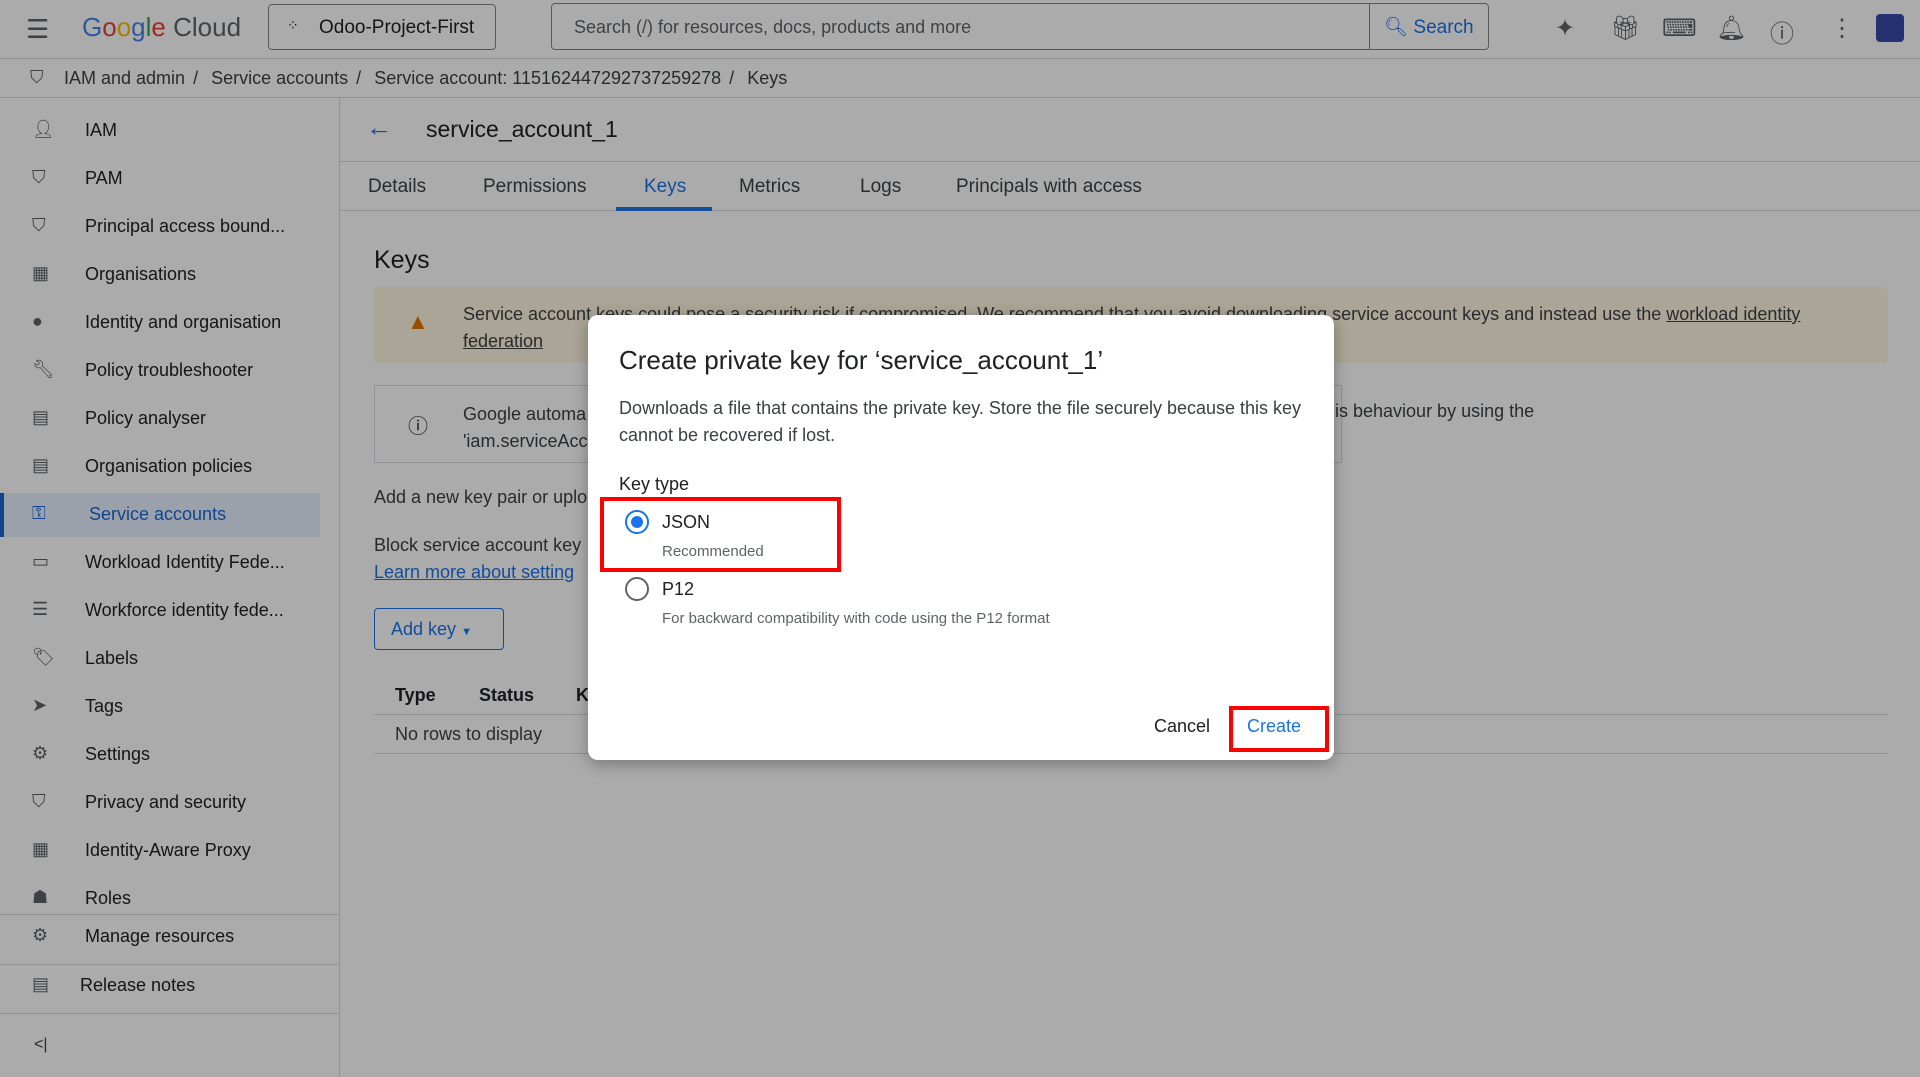 Image resolution: width=1920 pixels, height=1077 pixels. Describe the element at coordinates (678, 589) in the screenshot. I see `p12-label: P12` at that location.